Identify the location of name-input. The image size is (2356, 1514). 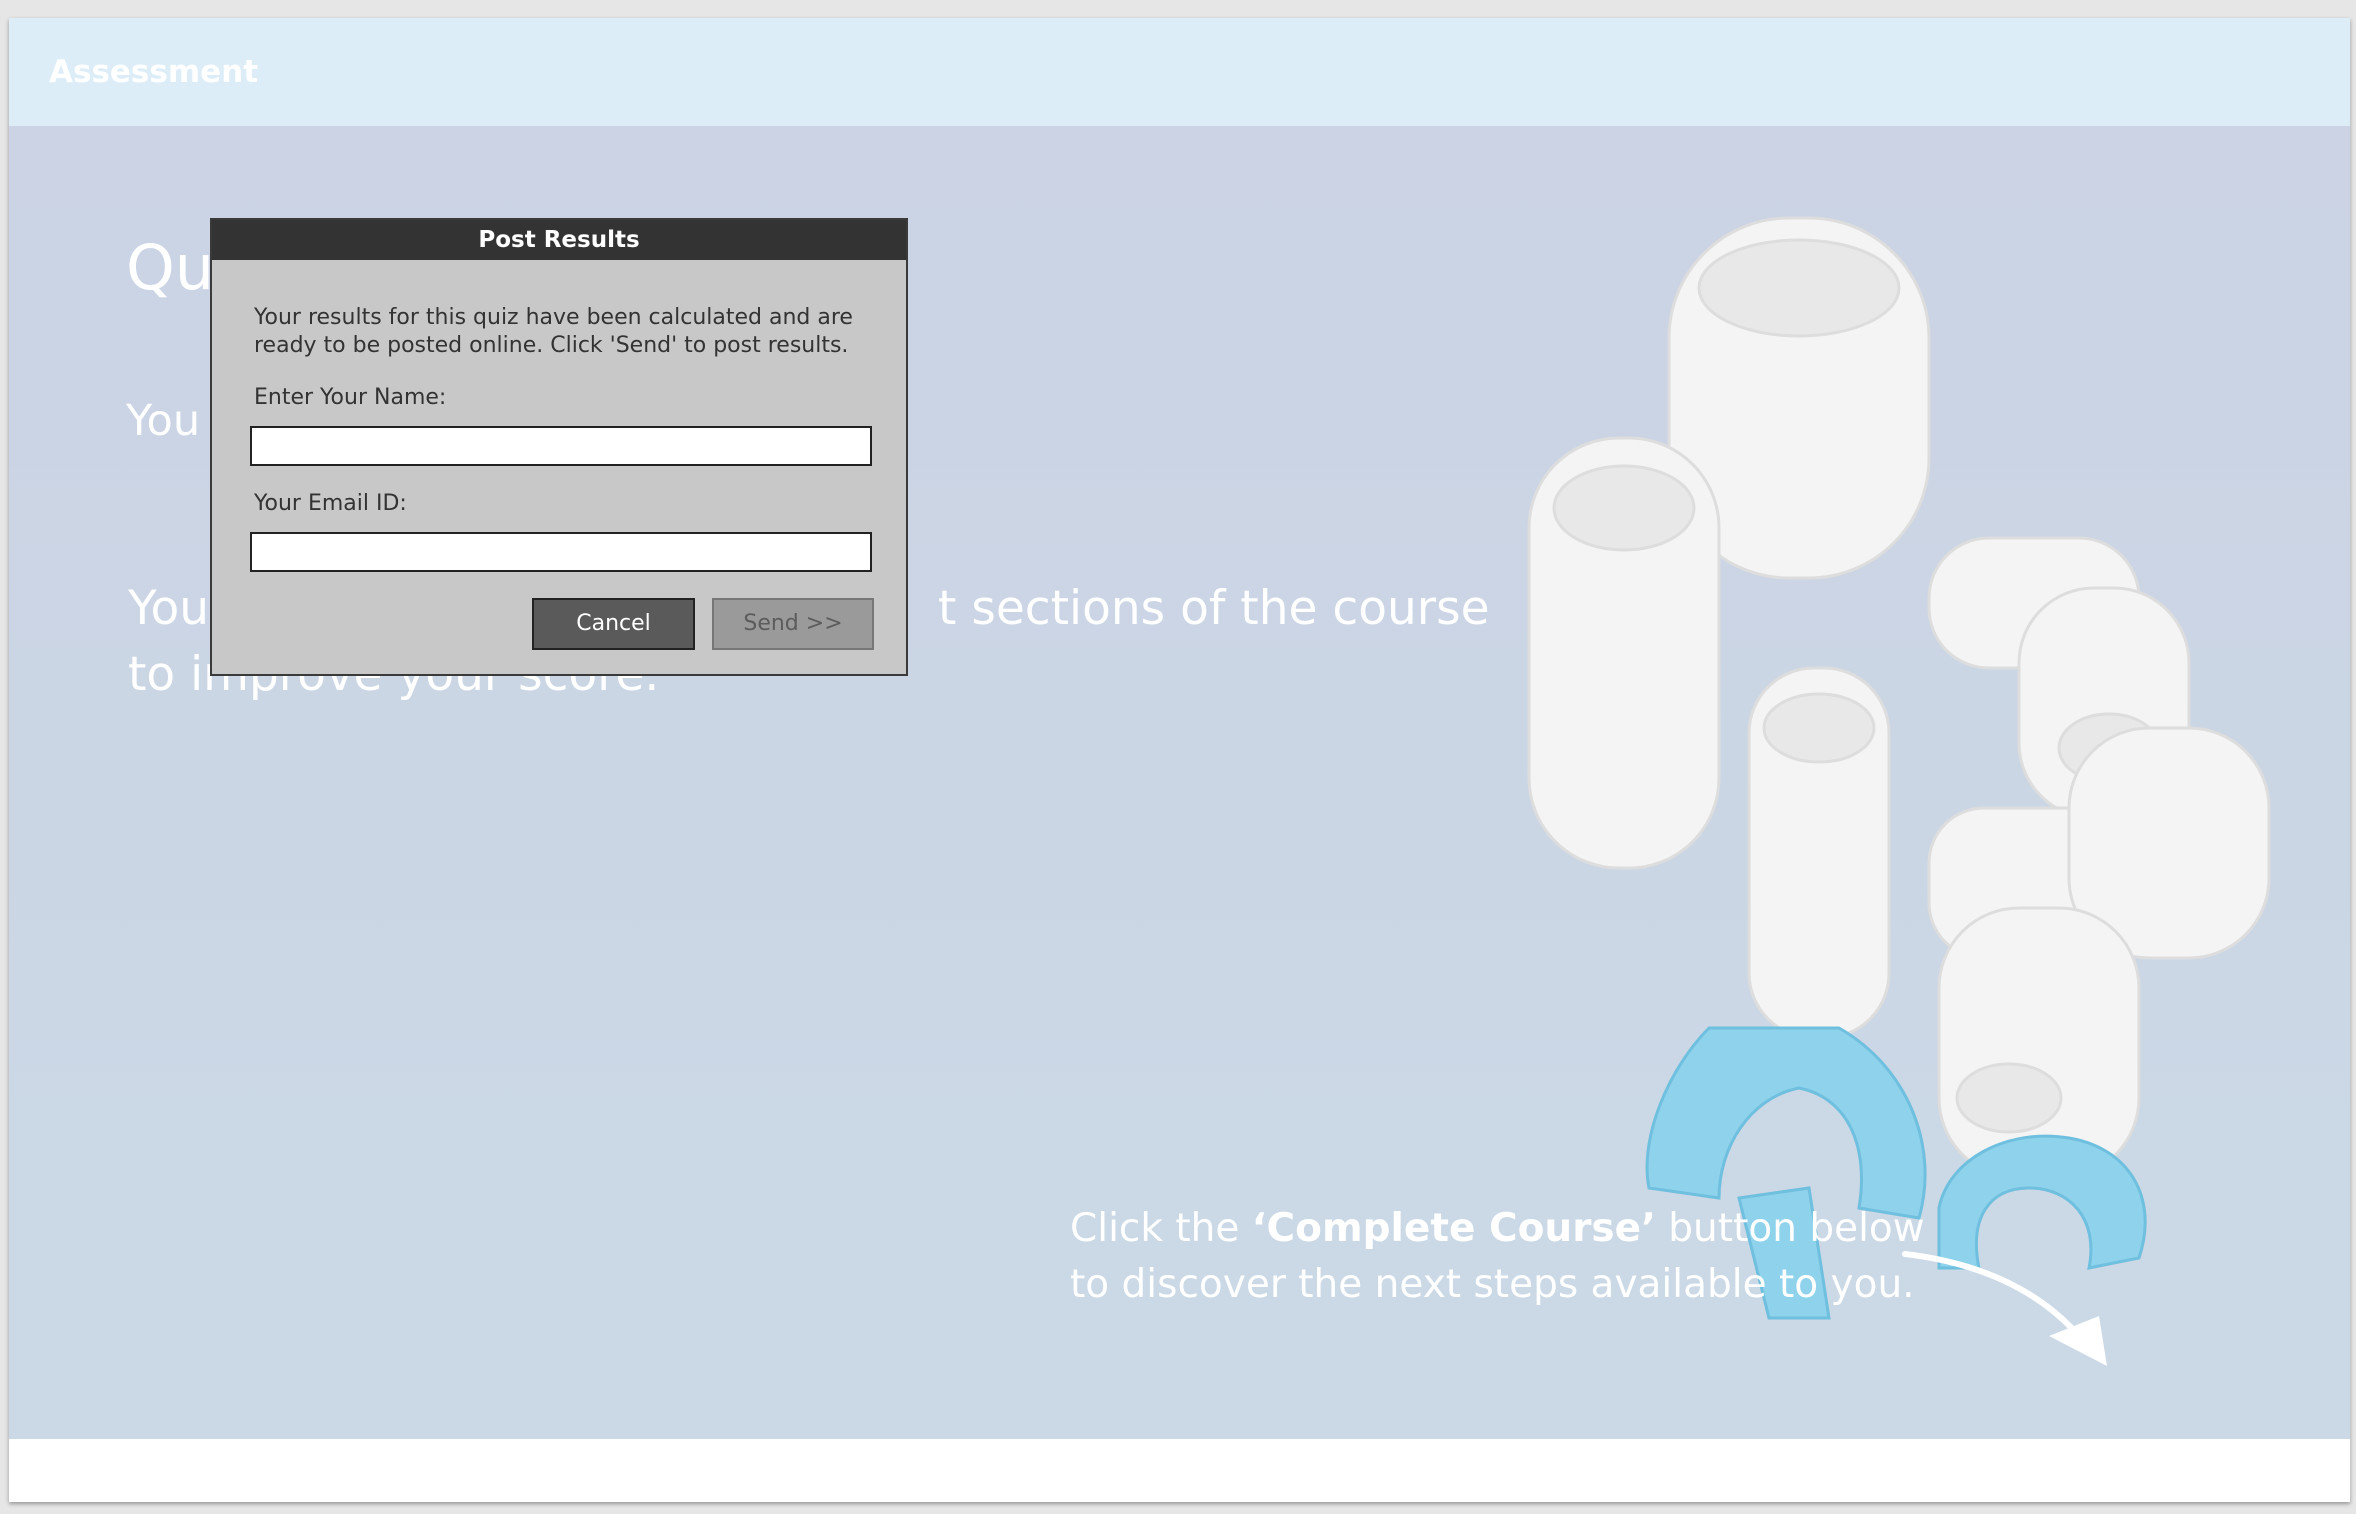
(561, 446).